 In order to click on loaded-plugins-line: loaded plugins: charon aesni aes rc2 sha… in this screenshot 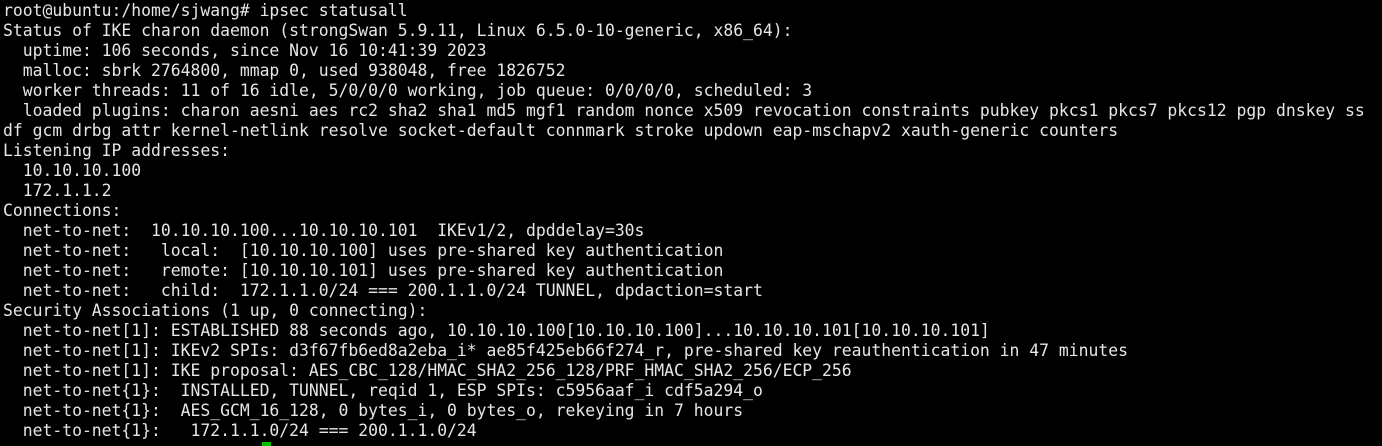, I will do `click(684, 110)`.